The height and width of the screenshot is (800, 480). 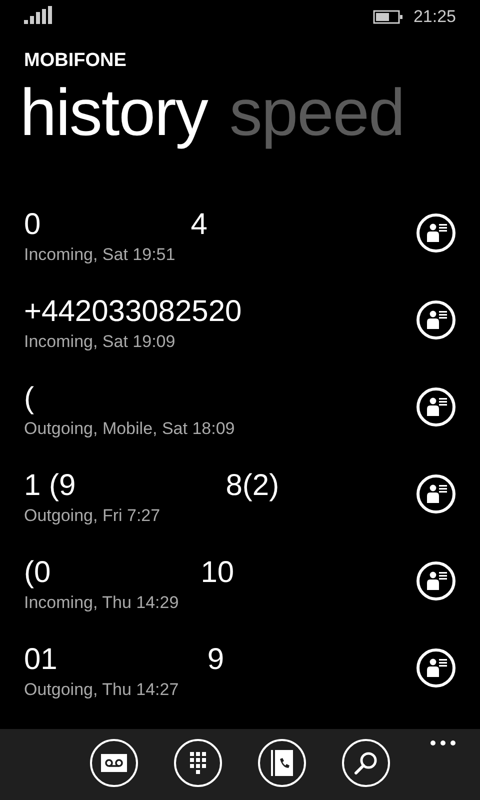 I want to click on phone-number: (0, so click(x=37, y=573).